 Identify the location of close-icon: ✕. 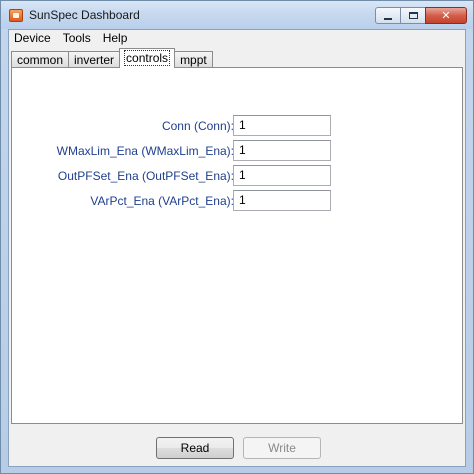
(446, 16).